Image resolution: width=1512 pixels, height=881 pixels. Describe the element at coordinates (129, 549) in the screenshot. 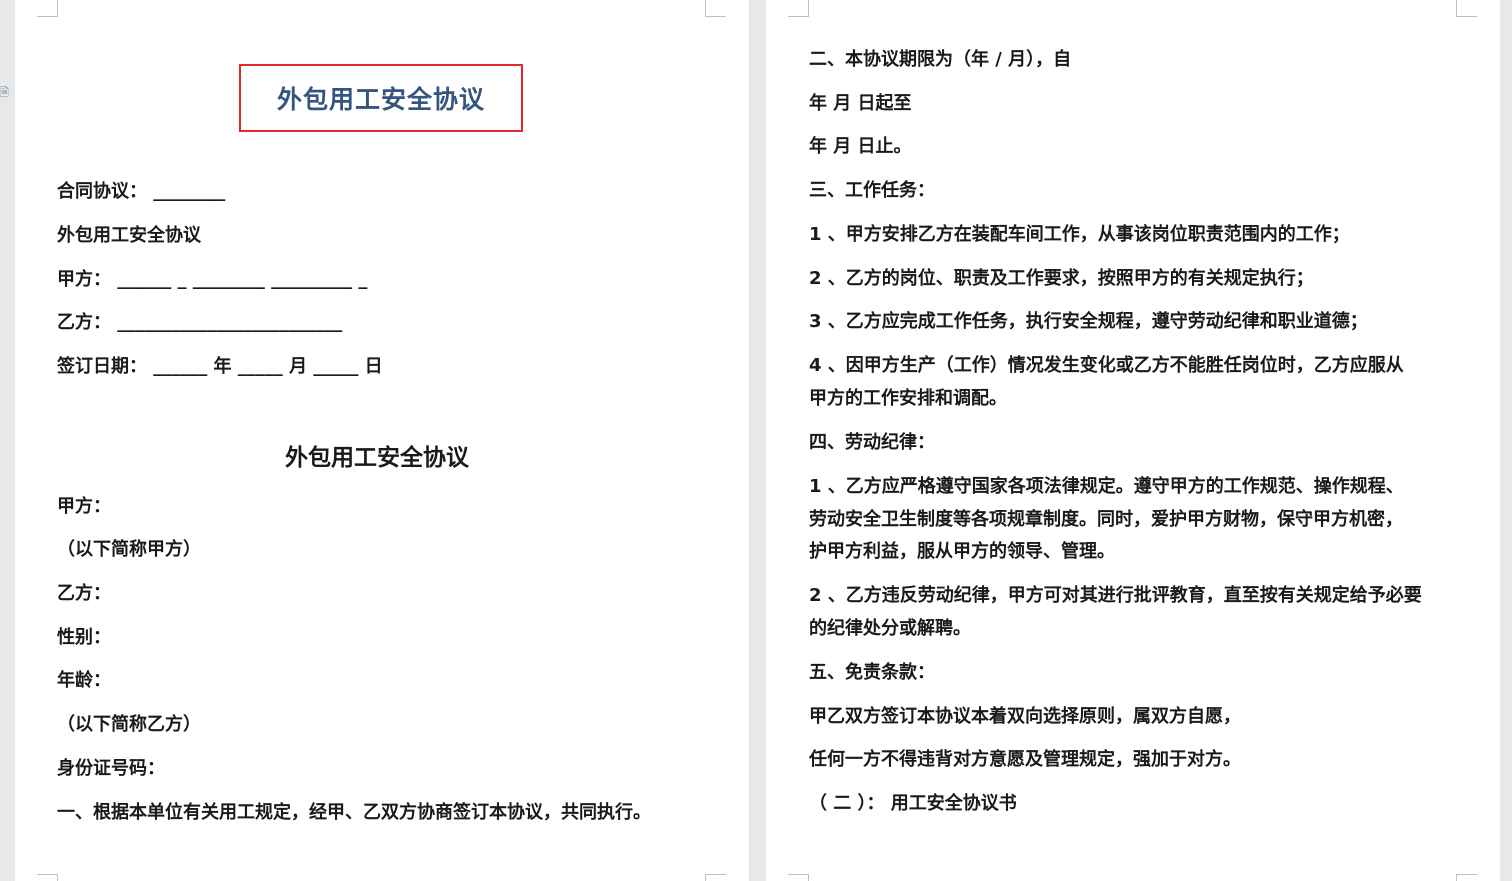

I see `party-a-short-line: （以下简称甲方）` at that location.